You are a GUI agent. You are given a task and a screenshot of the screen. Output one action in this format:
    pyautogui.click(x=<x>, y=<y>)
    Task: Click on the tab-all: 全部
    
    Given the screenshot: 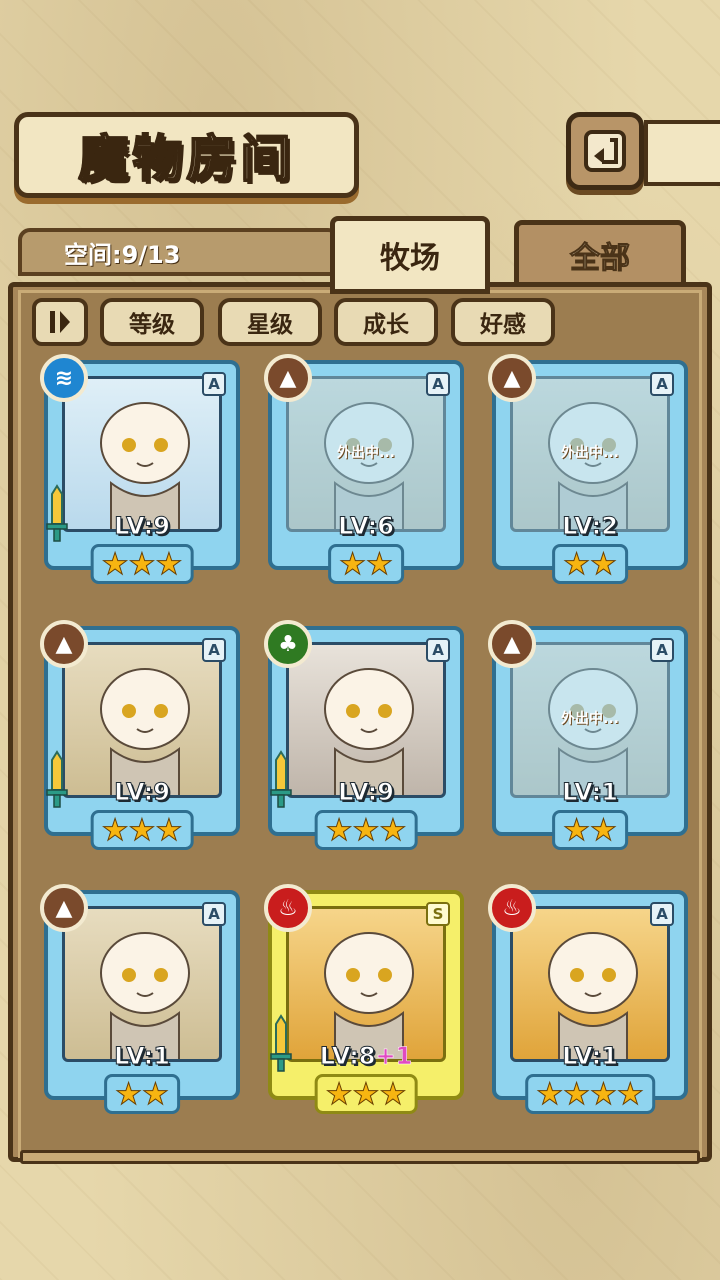 What is the action you would take?
    pyautogui.click(x=600, y=255)
    